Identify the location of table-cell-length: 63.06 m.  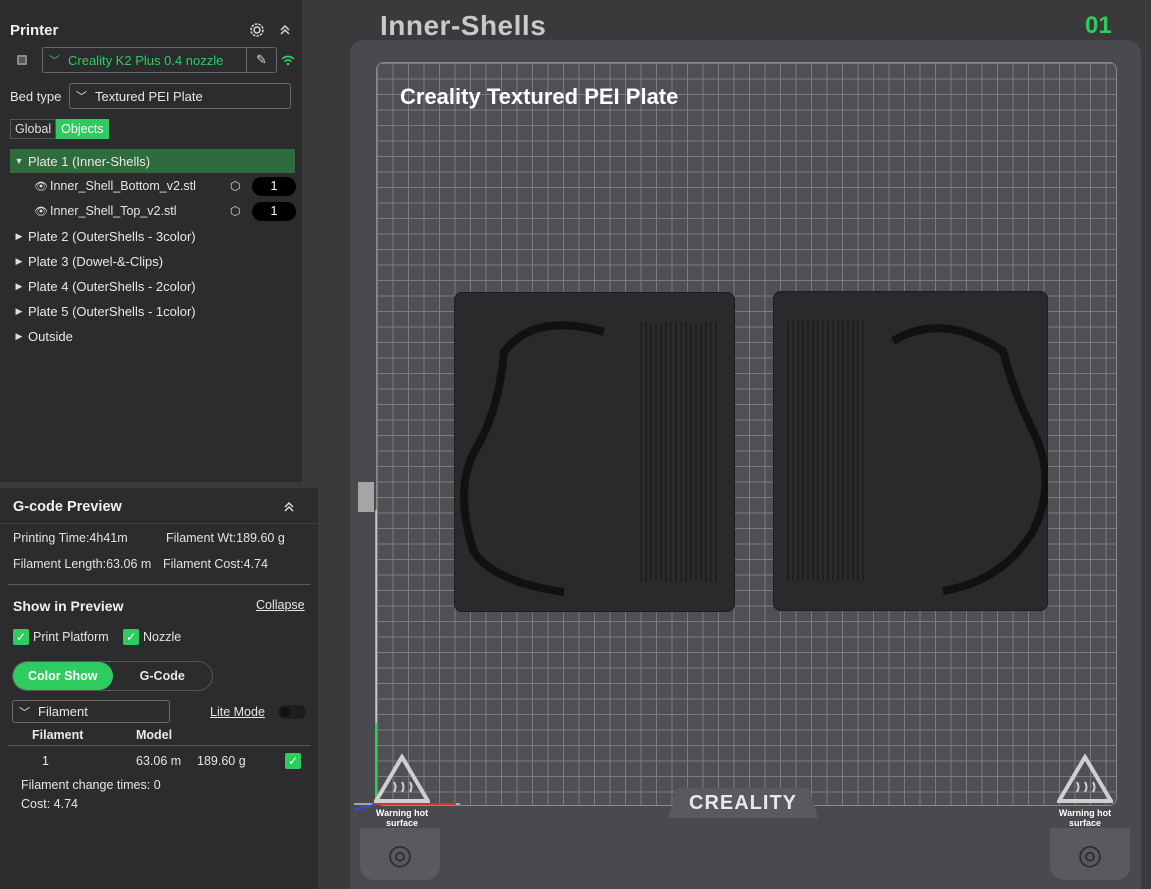
(159, 761).